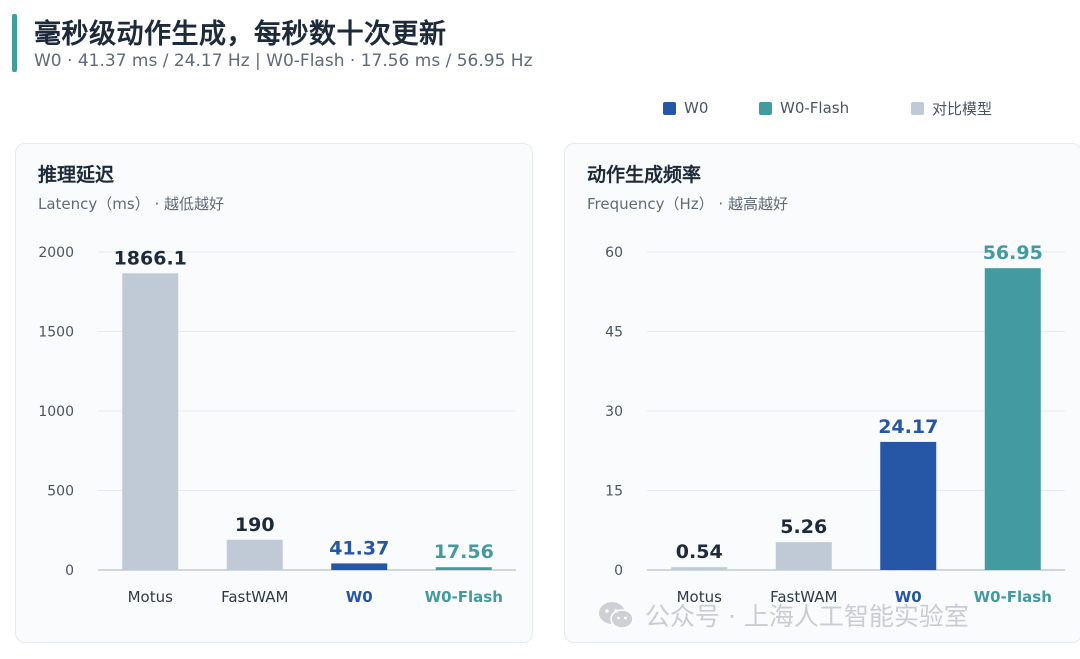 This screenshot has height=659, width=1080. I want to click on y-tick-label: 1000, so click(56, 412).